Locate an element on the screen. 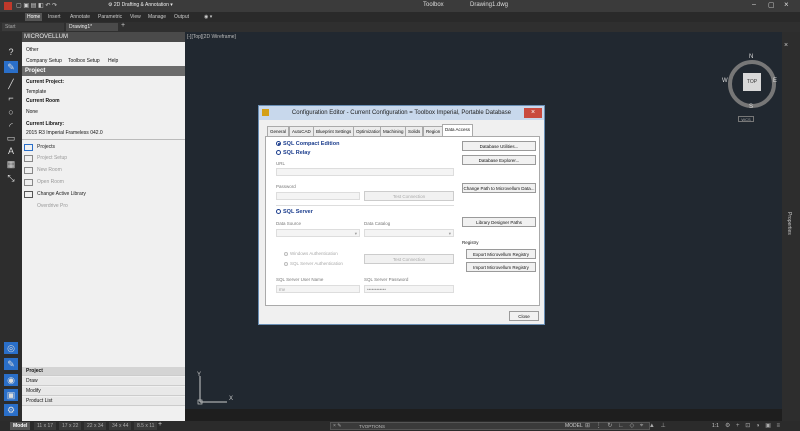 Image resolution: width=800 pixels, height=431 pixels. panel-item-overdrive-pro: Overdrive Pro is located at coordinates (103, 206).